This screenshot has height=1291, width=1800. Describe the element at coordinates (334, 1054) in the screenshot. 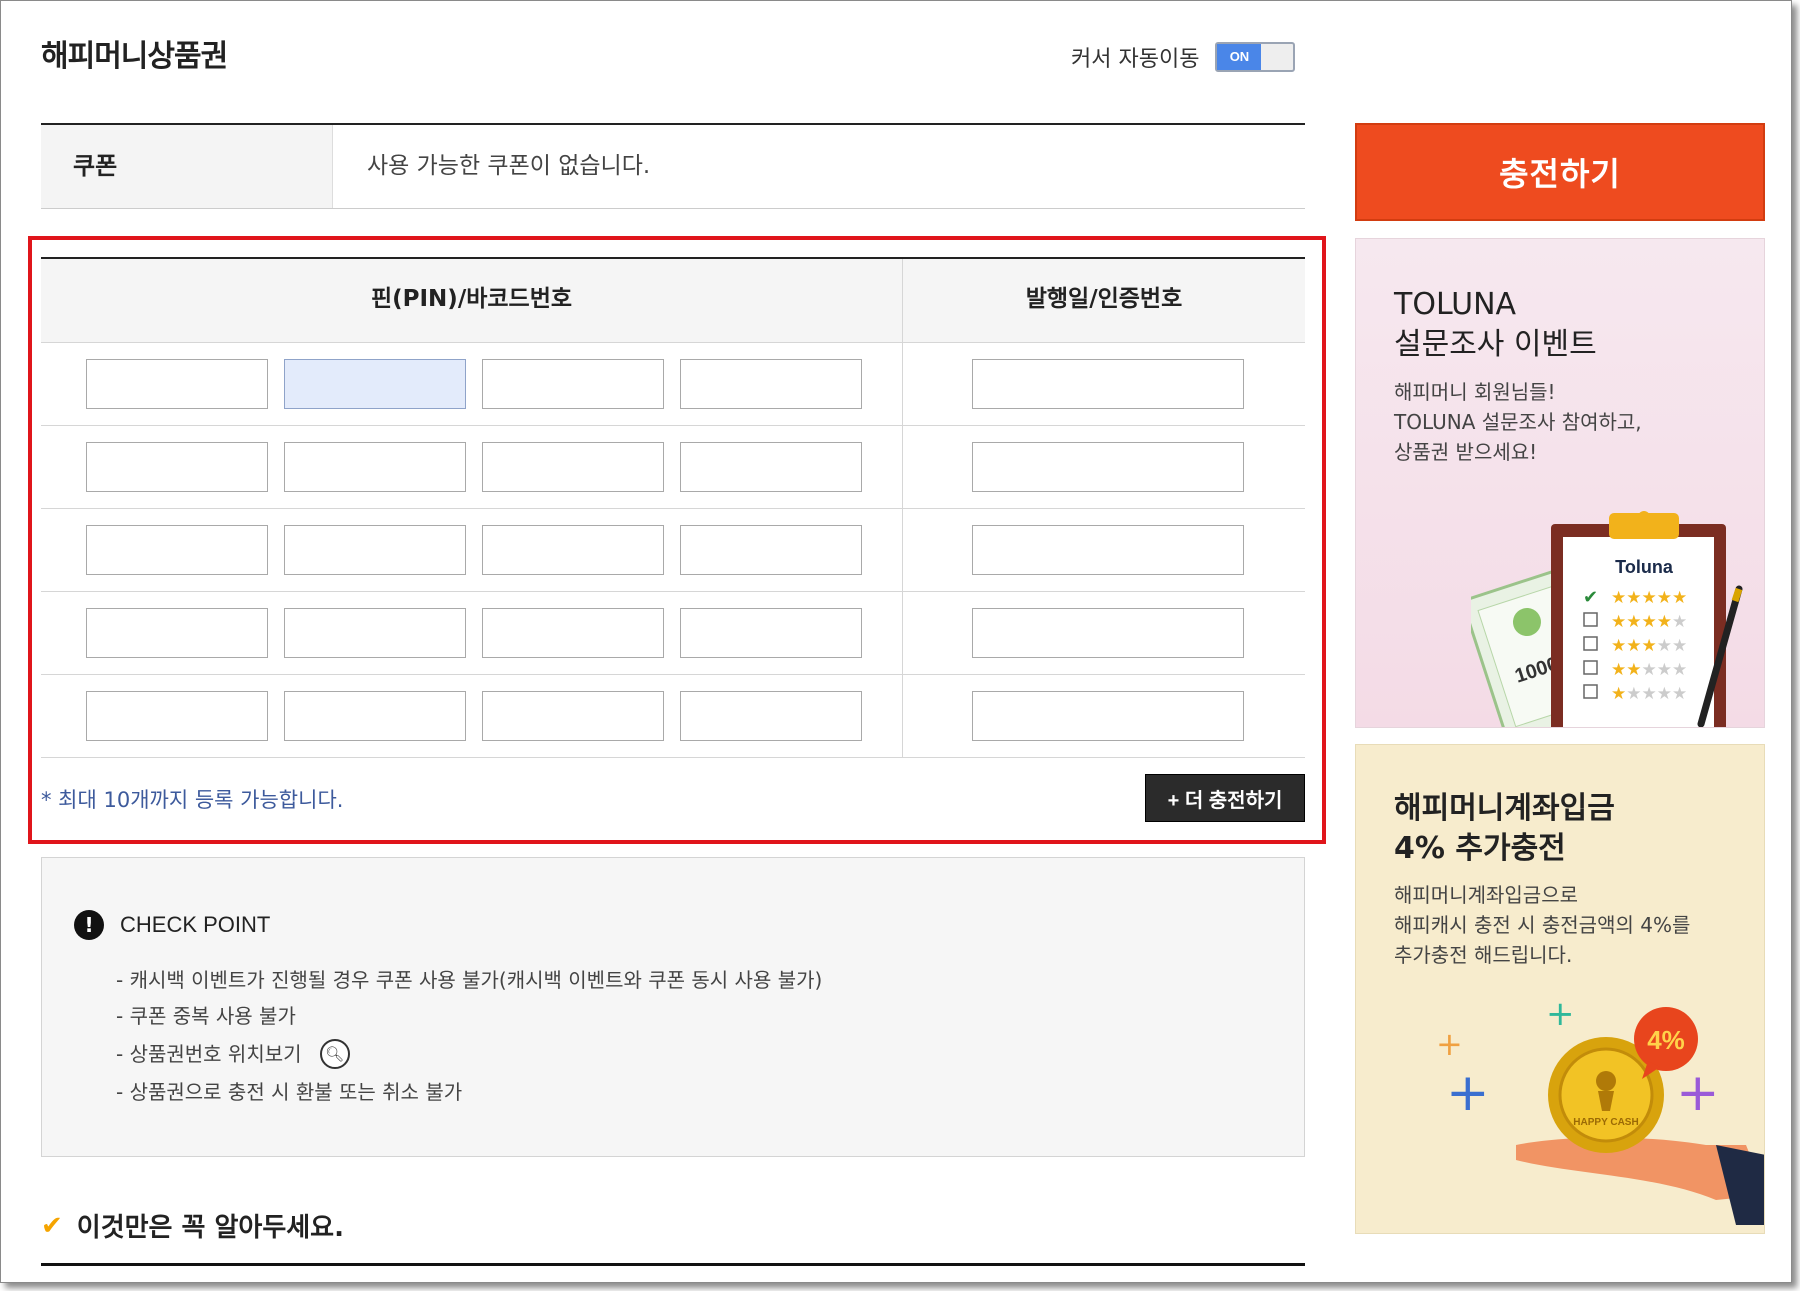

I see `magnifier-icon: 🔍︎` at that location.